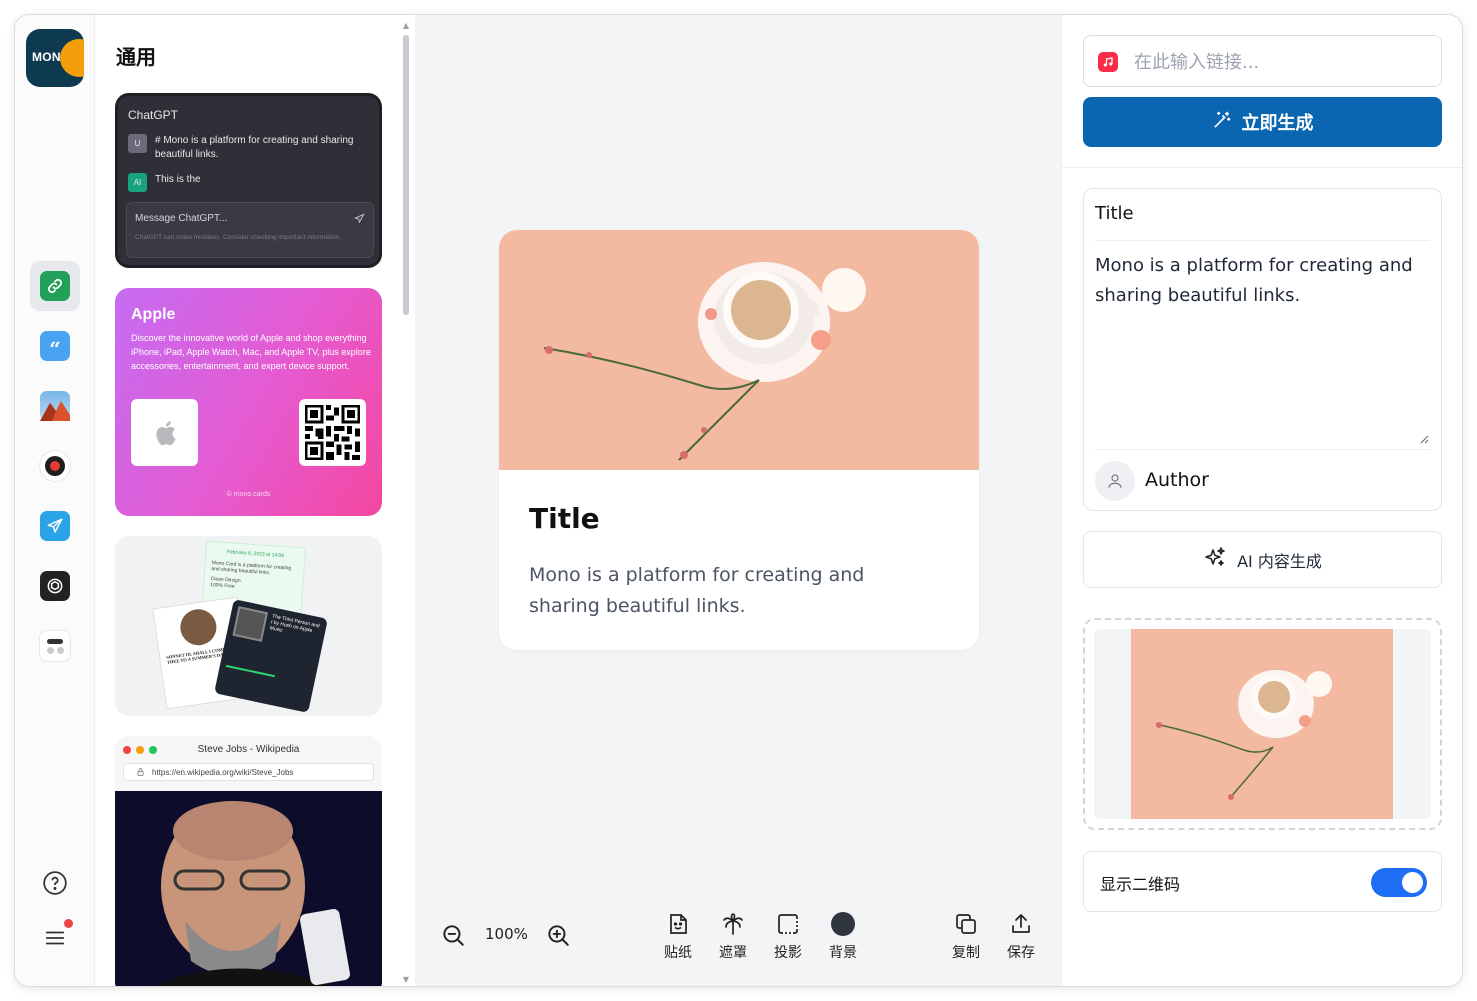  What do you see at coordinates (56, 936) in the screenshot?
I see `menu-icon` at bounding box center [56, 936].